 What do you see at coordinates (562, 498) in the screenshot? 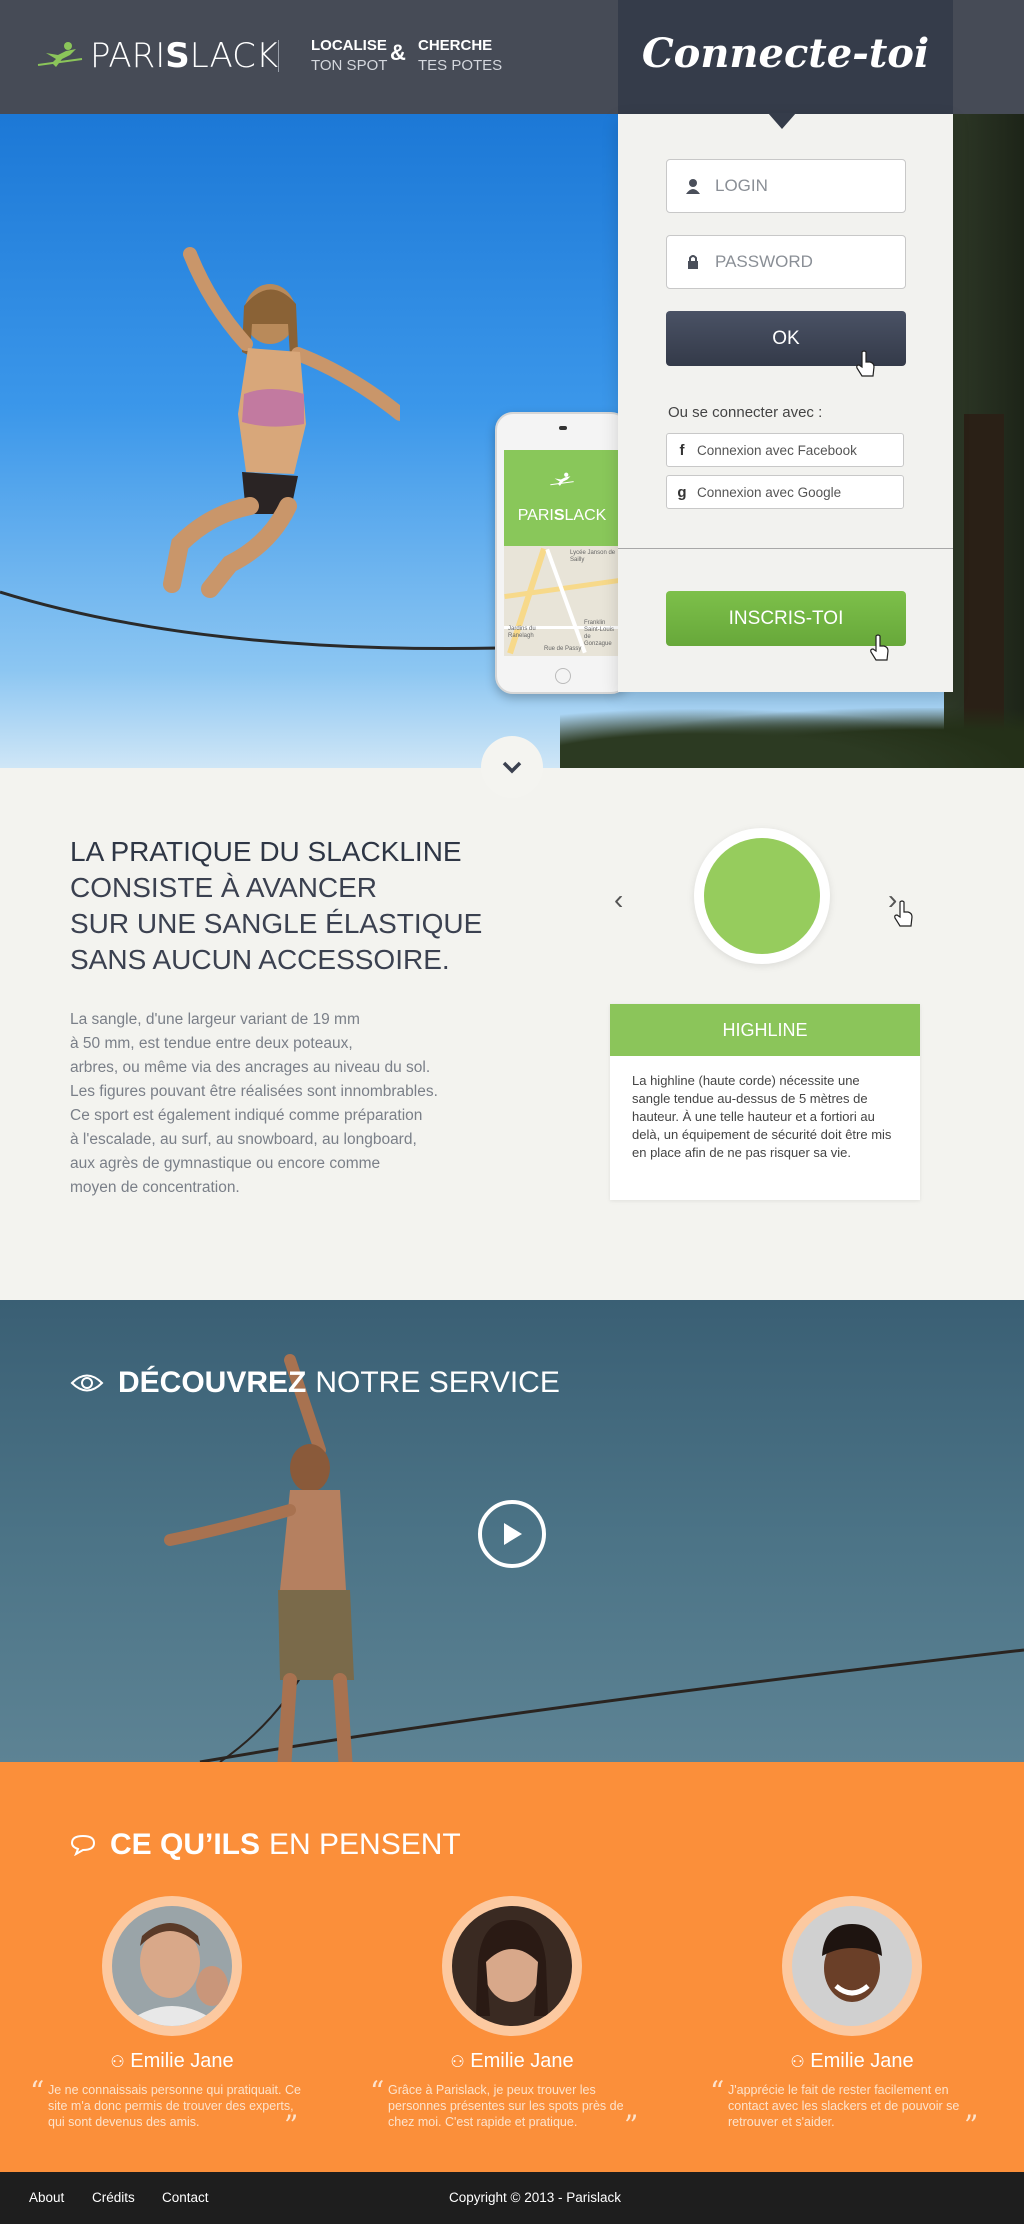
I see `phone-brand: PARISLACK` at bounding box center [562, 498].